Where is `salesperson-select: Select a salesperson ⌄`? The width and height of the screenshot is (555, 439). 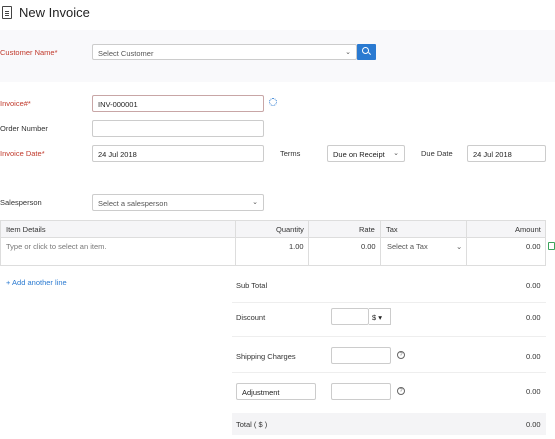
salesperson-select: Select a salesperson ⌄ is located at coordinates (178, 202).